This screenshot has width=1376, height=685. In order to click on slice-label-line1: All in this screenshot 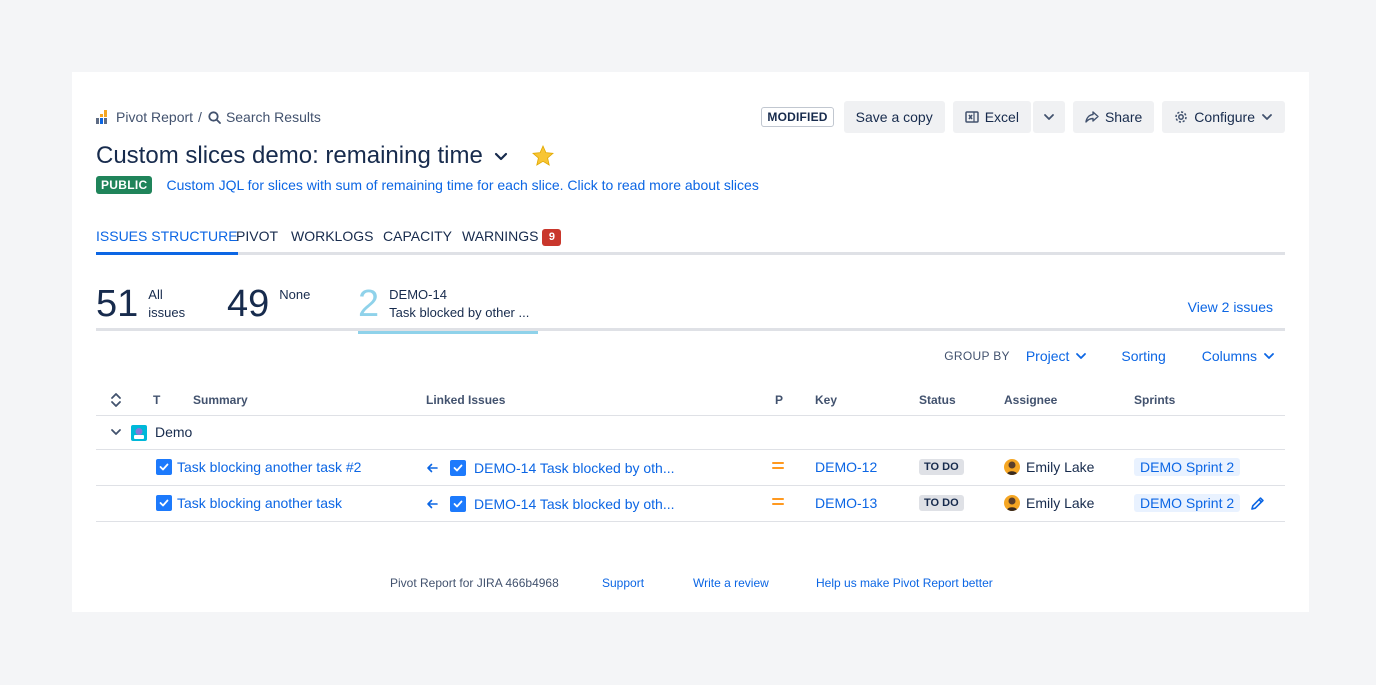, I will do `click(155, 294)`.